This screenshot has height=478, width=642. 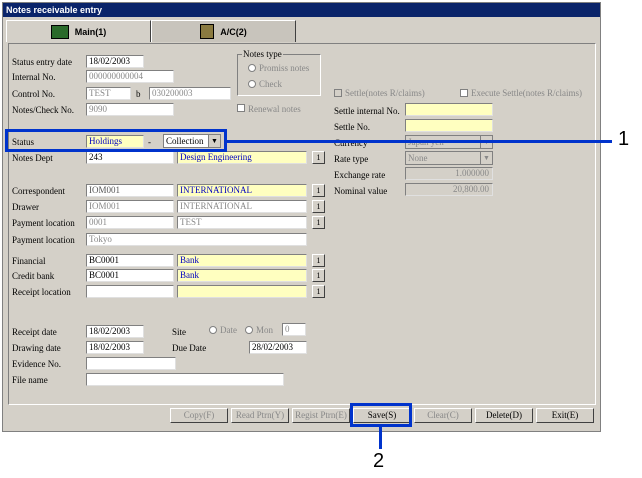 I want to click on tab-main-label: Main(1), so click(x=90, y=31).